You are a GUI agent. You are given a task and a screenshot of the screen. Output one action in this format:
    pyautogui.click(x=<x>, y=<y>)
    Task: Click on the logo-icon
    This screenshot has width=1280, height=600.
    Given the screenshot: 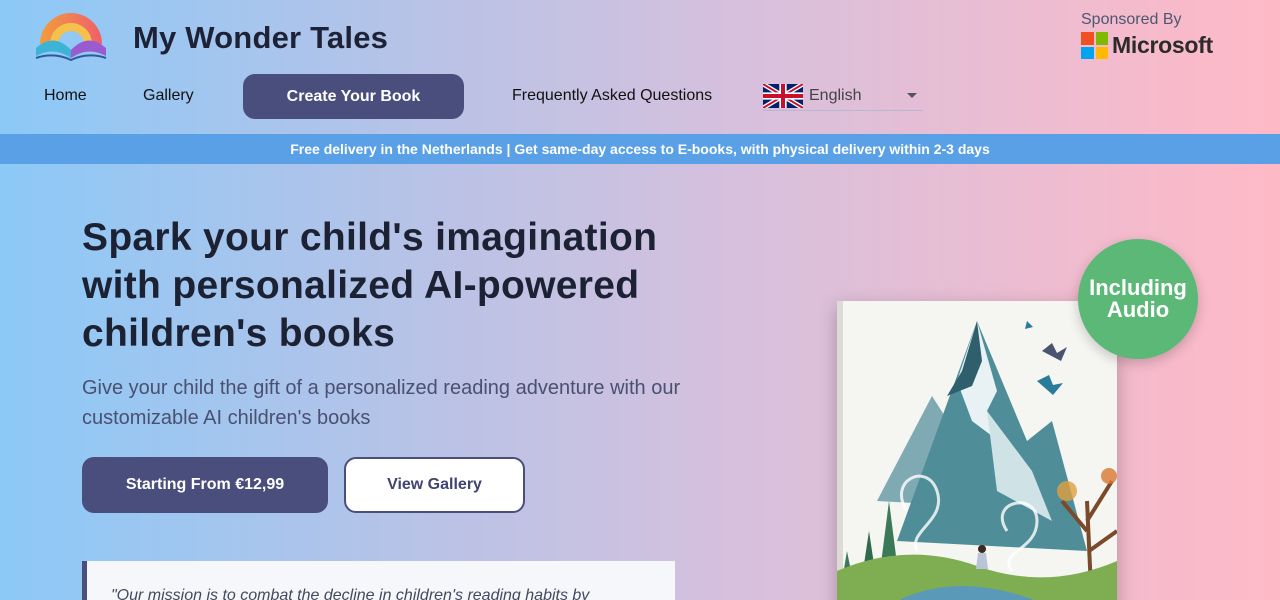 What is the action you would take?
    pyautogui.click(x=71, y=37)
    